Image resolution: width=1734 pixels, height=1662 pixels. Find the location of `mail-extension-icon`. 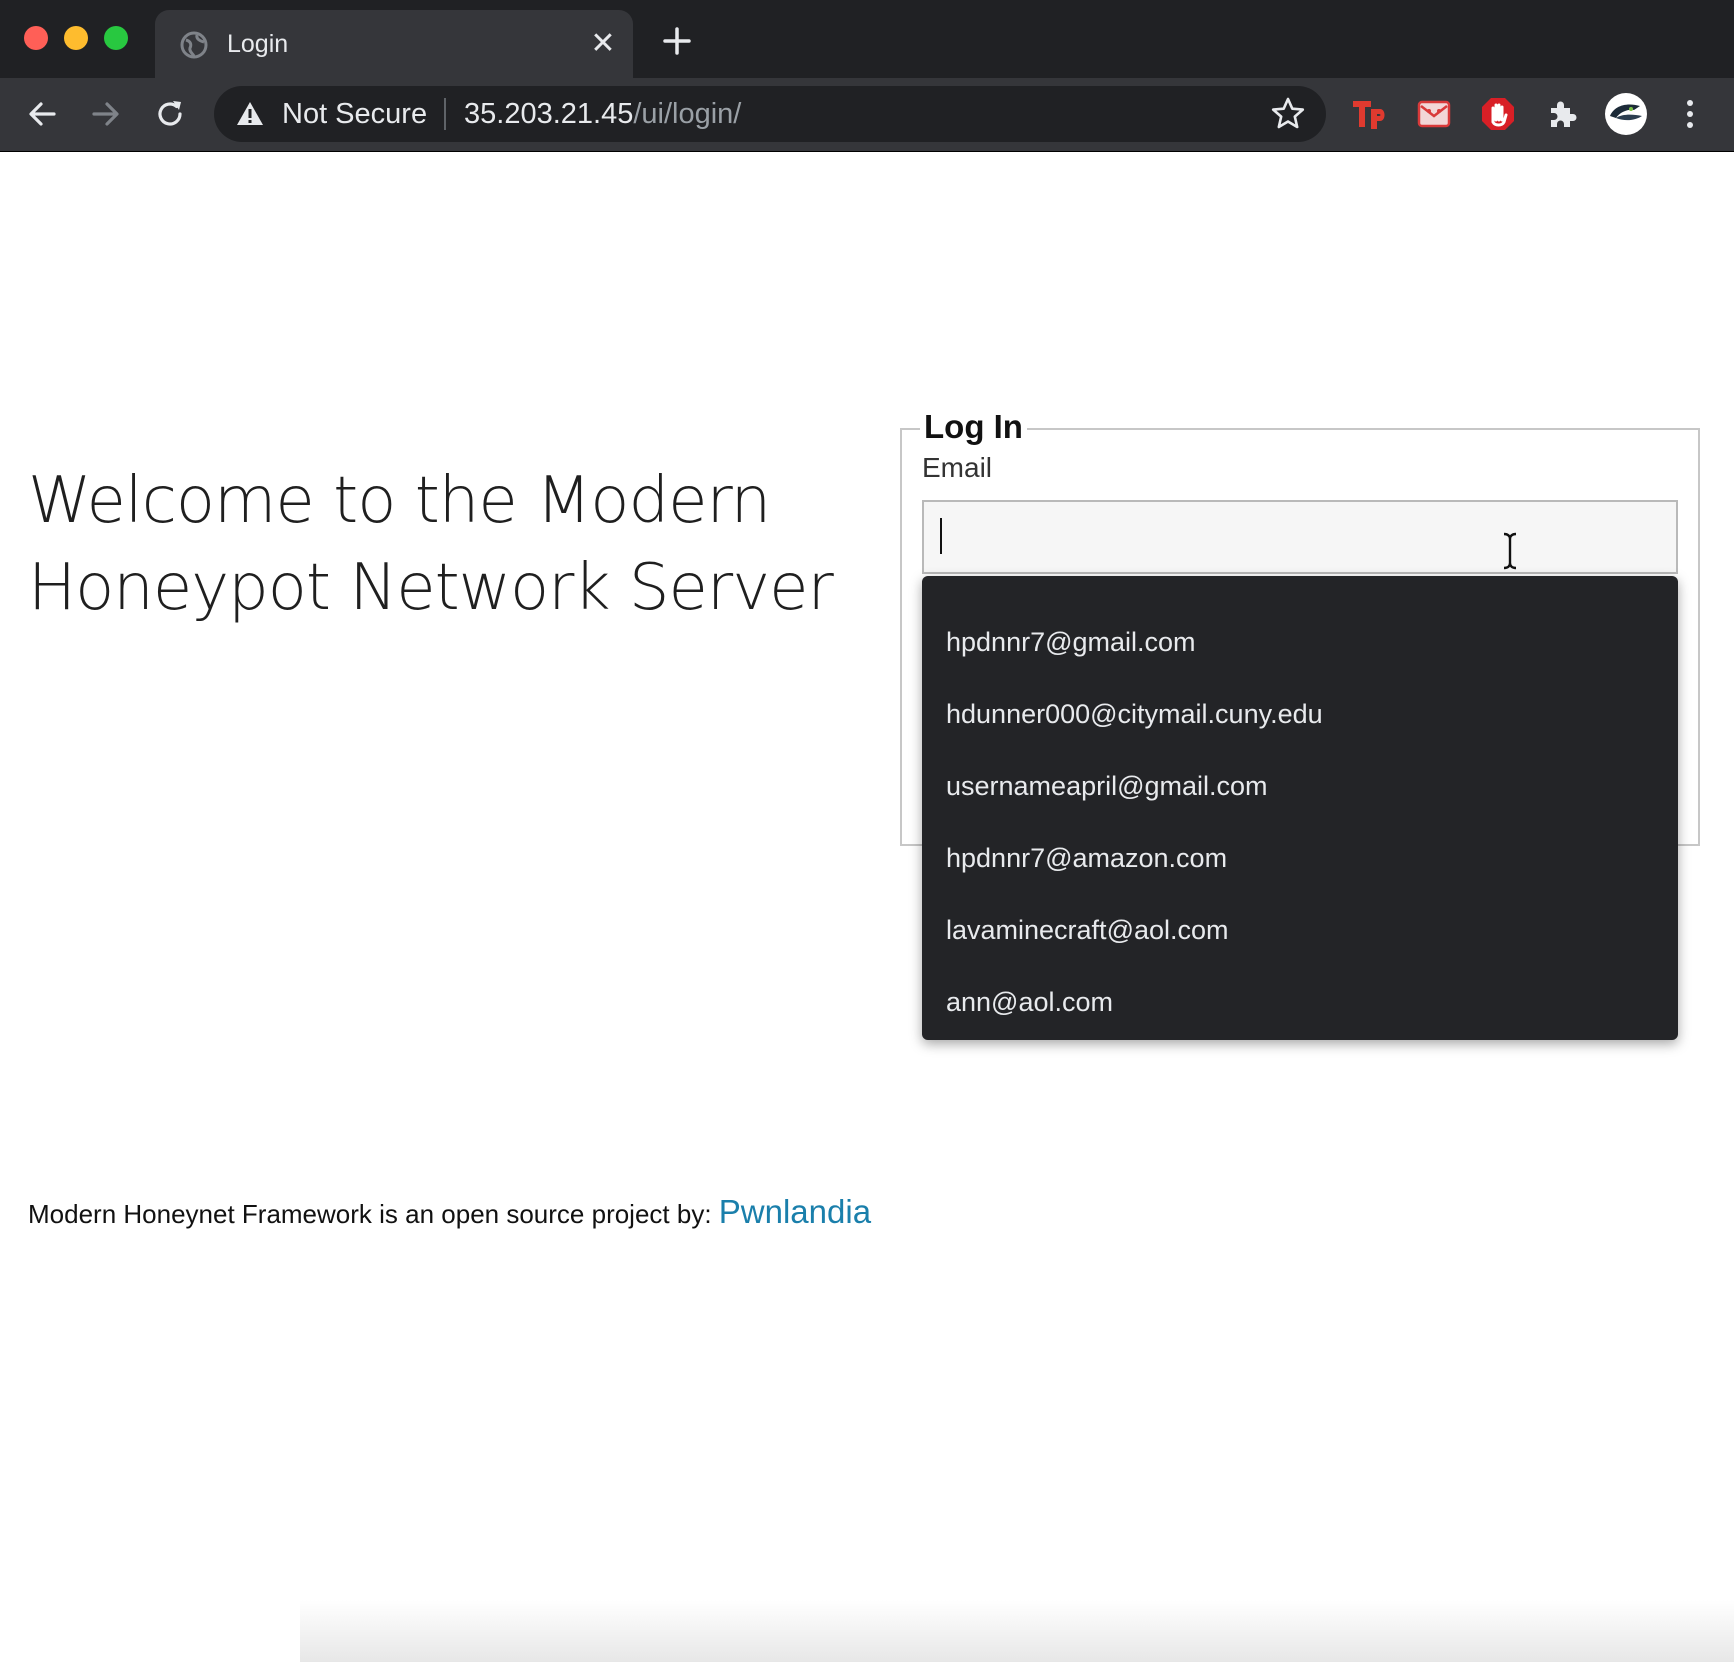

mail-extension-icon is located at coordinates (1434, 114).